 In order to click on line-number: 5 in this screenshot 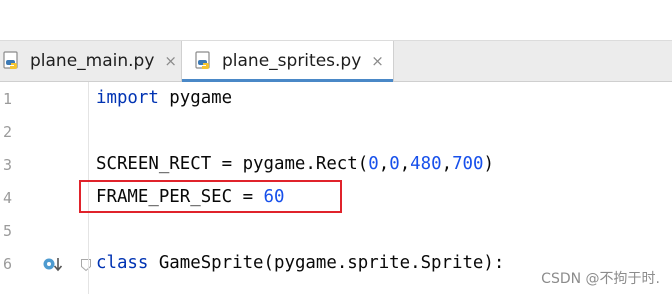, I will do `click(7, 231)`.